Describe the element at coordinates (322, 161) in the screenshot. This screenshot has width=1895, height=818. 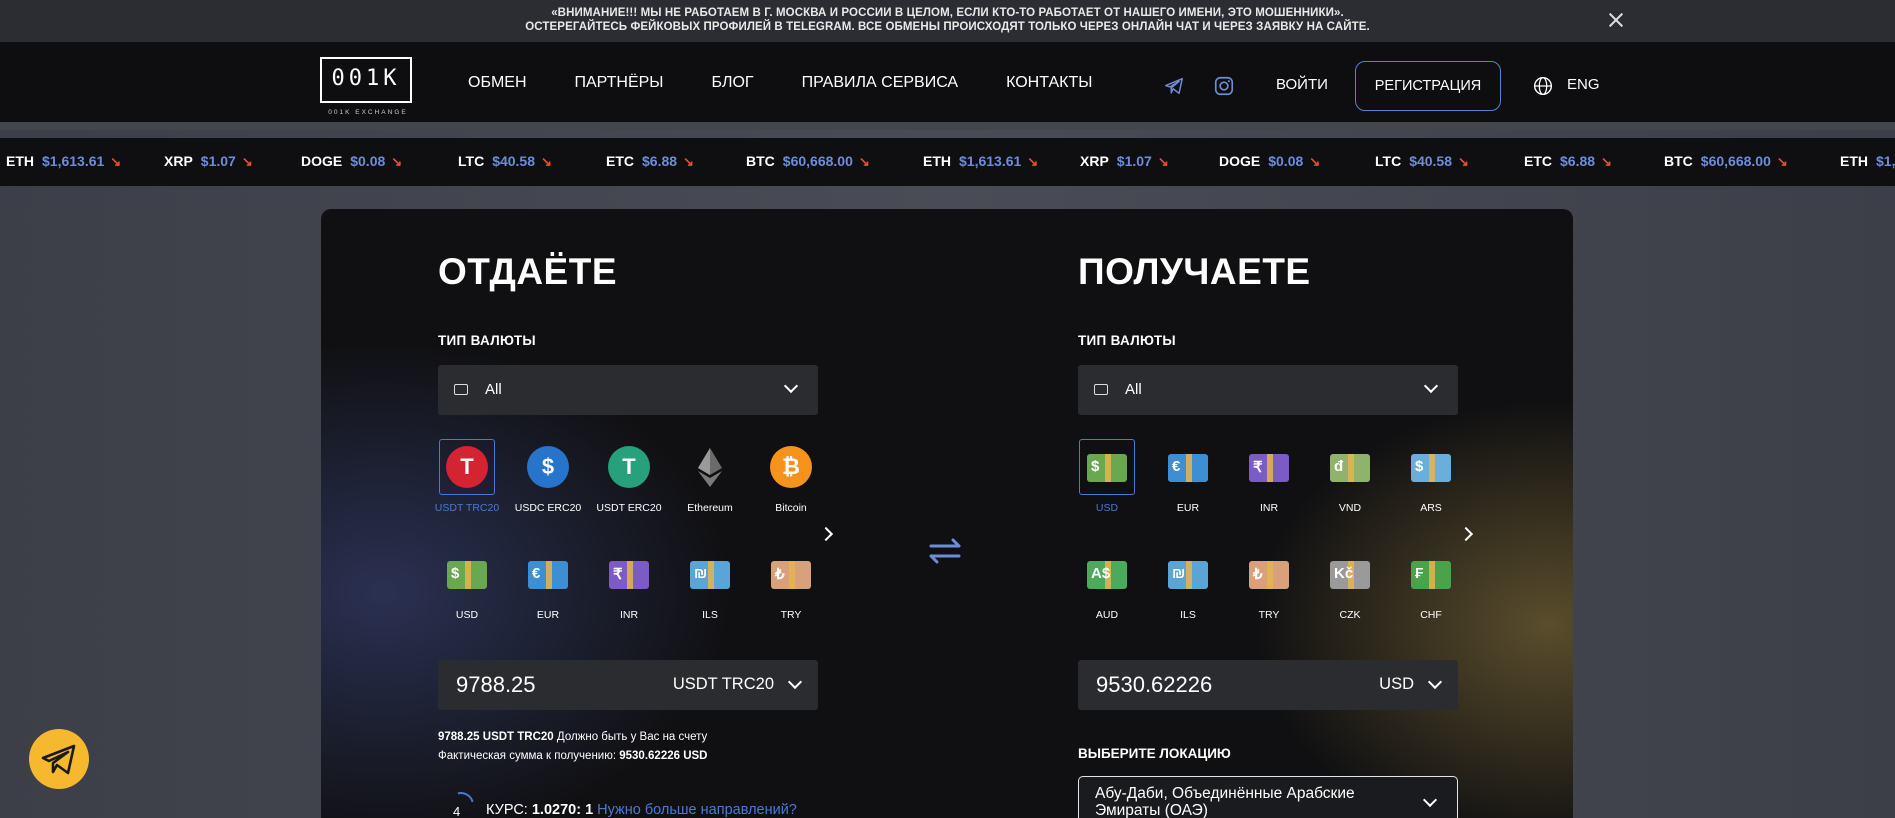
I see `ticker-symbol: DOGE` at that location.